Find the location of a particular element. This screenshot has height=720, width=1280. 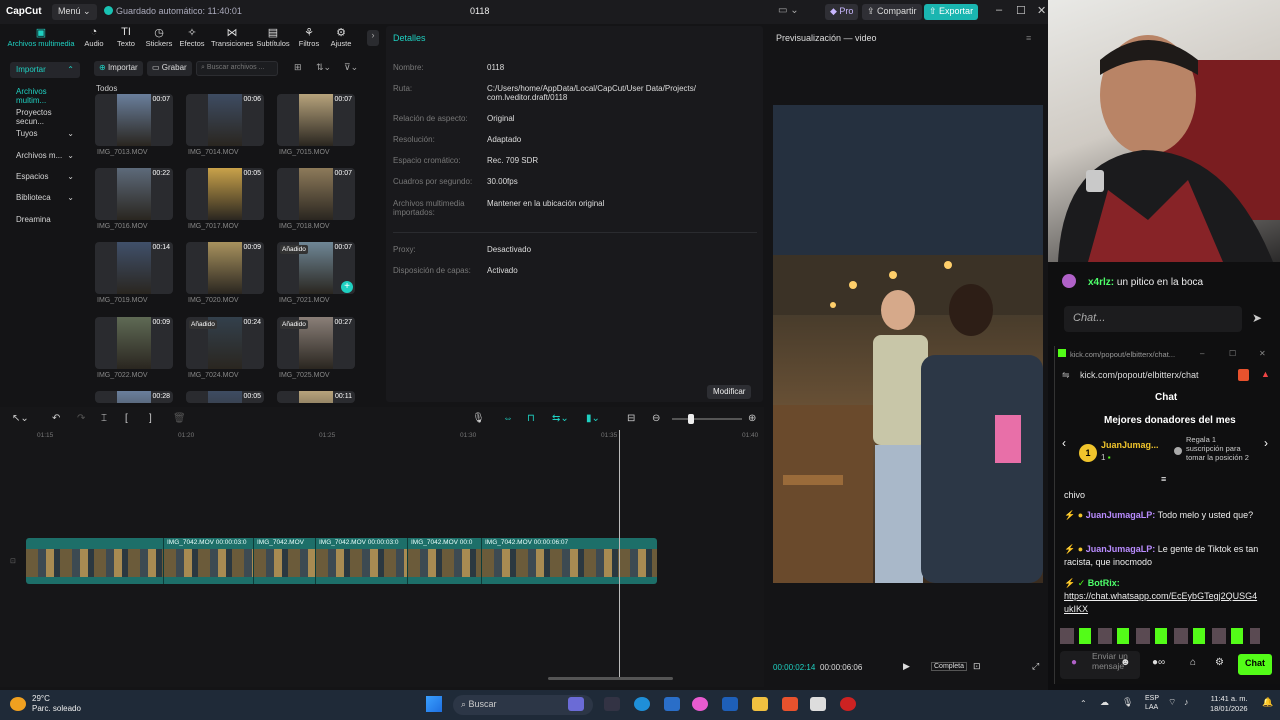

copilot-app-icon is located at coordinates (700, 704).